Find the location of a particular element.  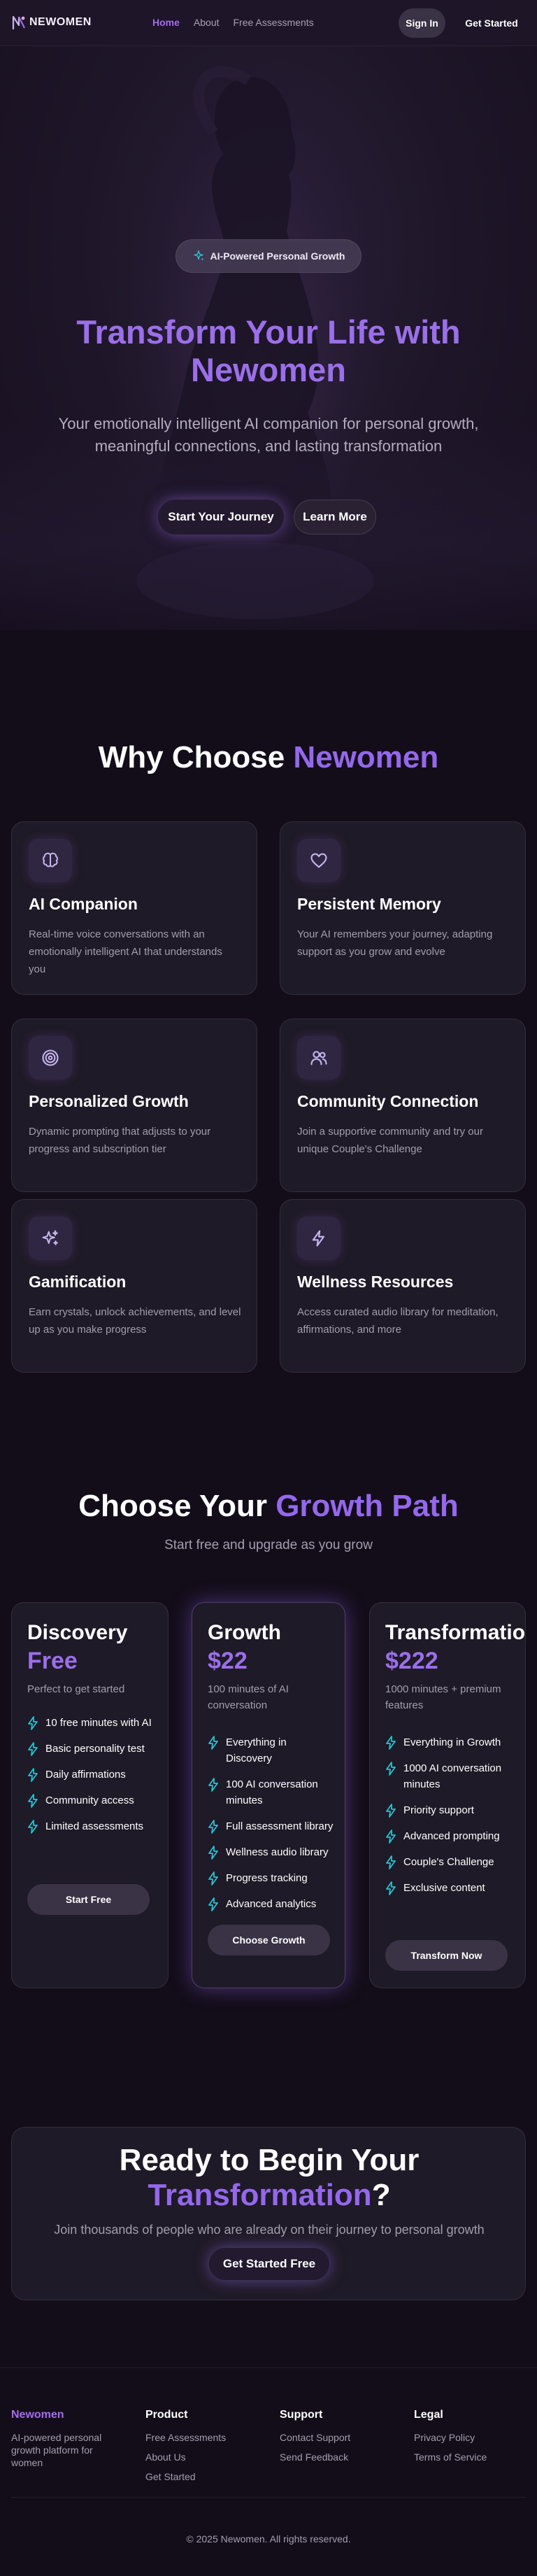

footer-link-get-started: Get Started is located at coordinates (186, 2476).